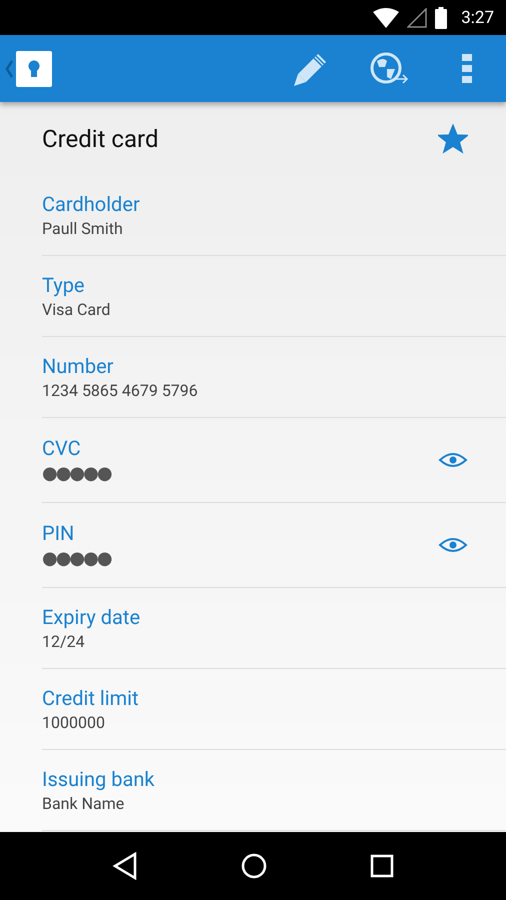 This screenshot has width=506, height=900. Describe the element at coordinates (62, 448) in the screenshot. I see `field-label: CVC` at that location.